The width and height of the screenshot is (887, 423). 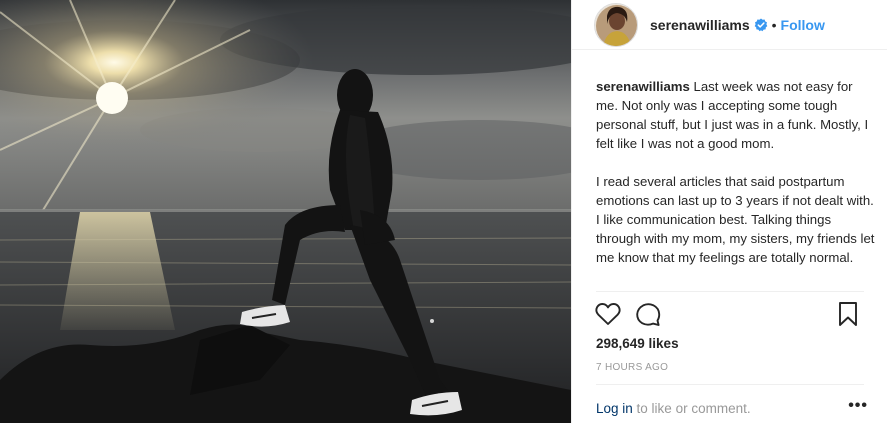 I want to click on avatar-image, so click(x=616, y=24).